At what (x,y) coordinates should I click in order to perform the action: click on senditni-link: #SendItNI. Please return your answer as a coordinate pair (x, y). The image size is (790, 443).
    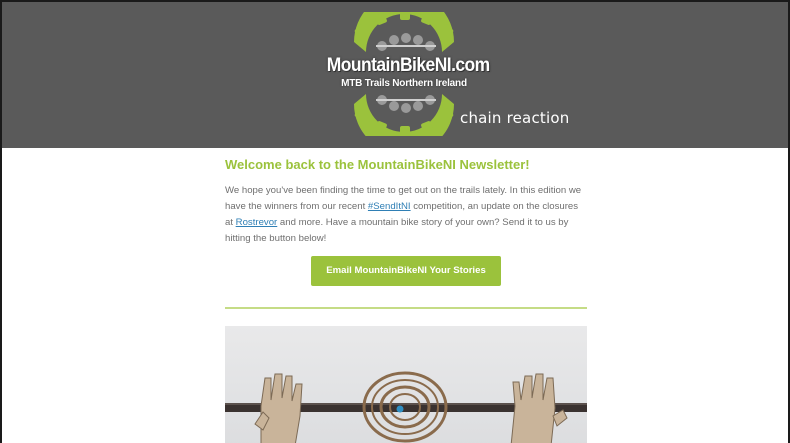
    Looking at the image, I should click on (389, 206).